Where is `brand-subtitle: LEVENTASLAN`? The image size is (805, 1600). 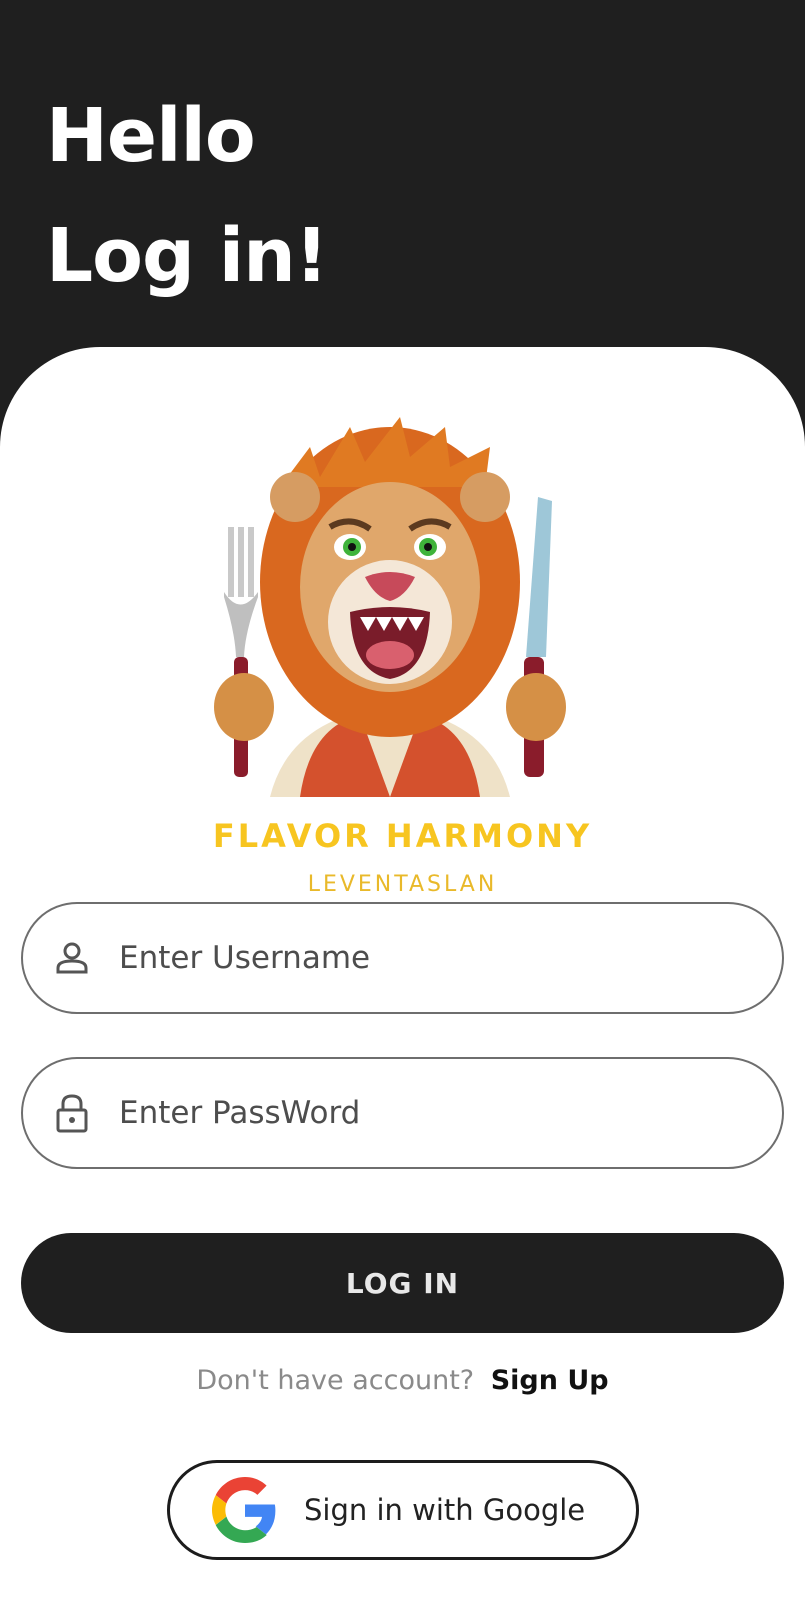 brand-subtitle: LEVENTASLAN is located at coordinates (402, 884).